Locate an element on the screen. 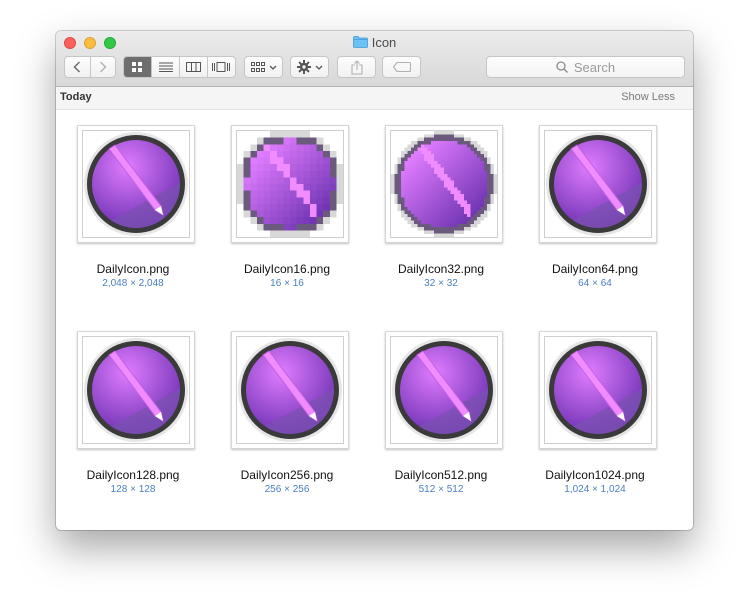  window-title: Icon is located at coordinates (374, 42).